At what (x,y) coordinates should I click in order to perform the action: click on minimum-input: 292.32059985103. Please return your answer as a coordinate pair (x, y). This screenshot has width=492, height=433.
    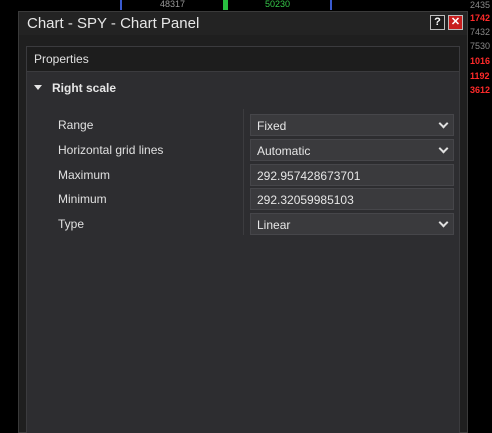
    Looking at the image, I should click on (352, 199).